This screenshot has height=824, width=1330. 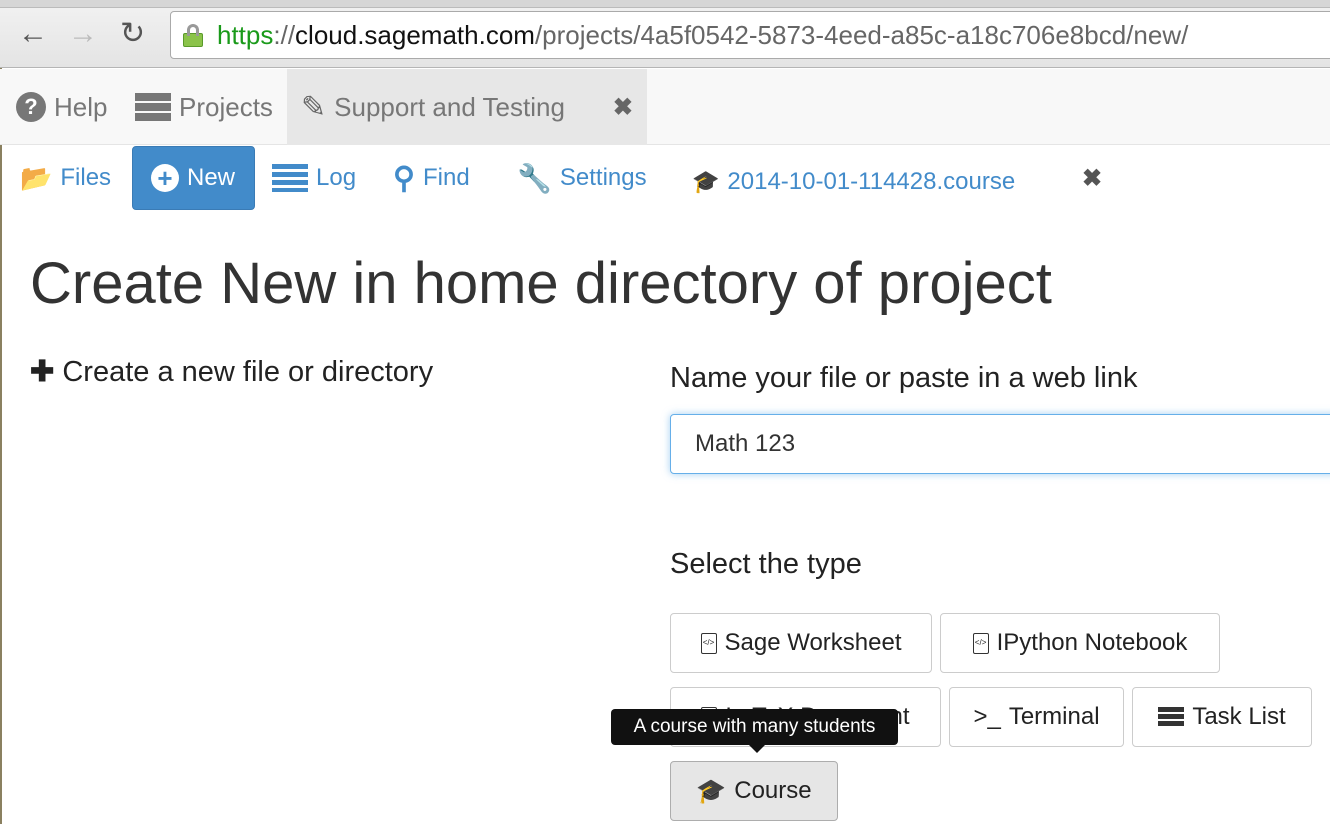 I want to click on tab-help: ? Help, so click(x=61, y=107).